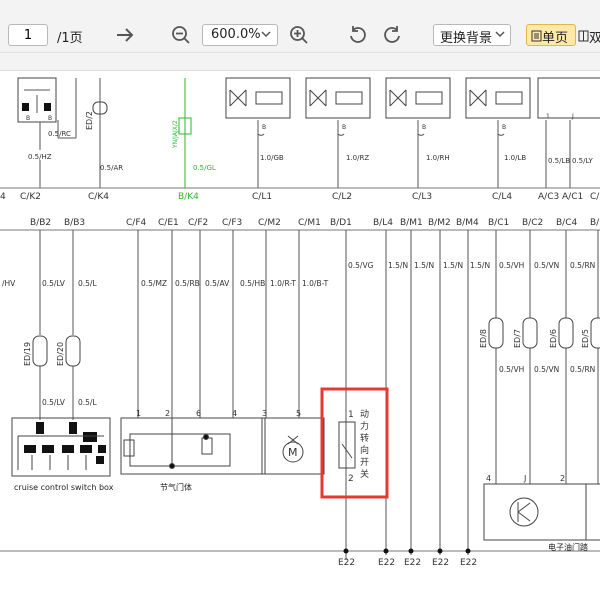 This screenshot has width=600, height=598. I want to click on connector-label: B/L4, so click(383, 223).